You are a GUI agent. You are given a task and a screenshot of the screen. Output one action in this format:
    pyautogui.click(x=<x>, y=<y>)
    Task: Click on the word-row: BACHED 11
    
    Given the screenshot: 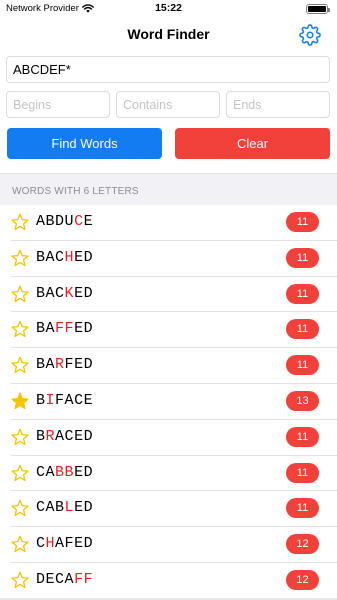 What is the action you would take?
    pyautogui.click(x=174, y=259)
    